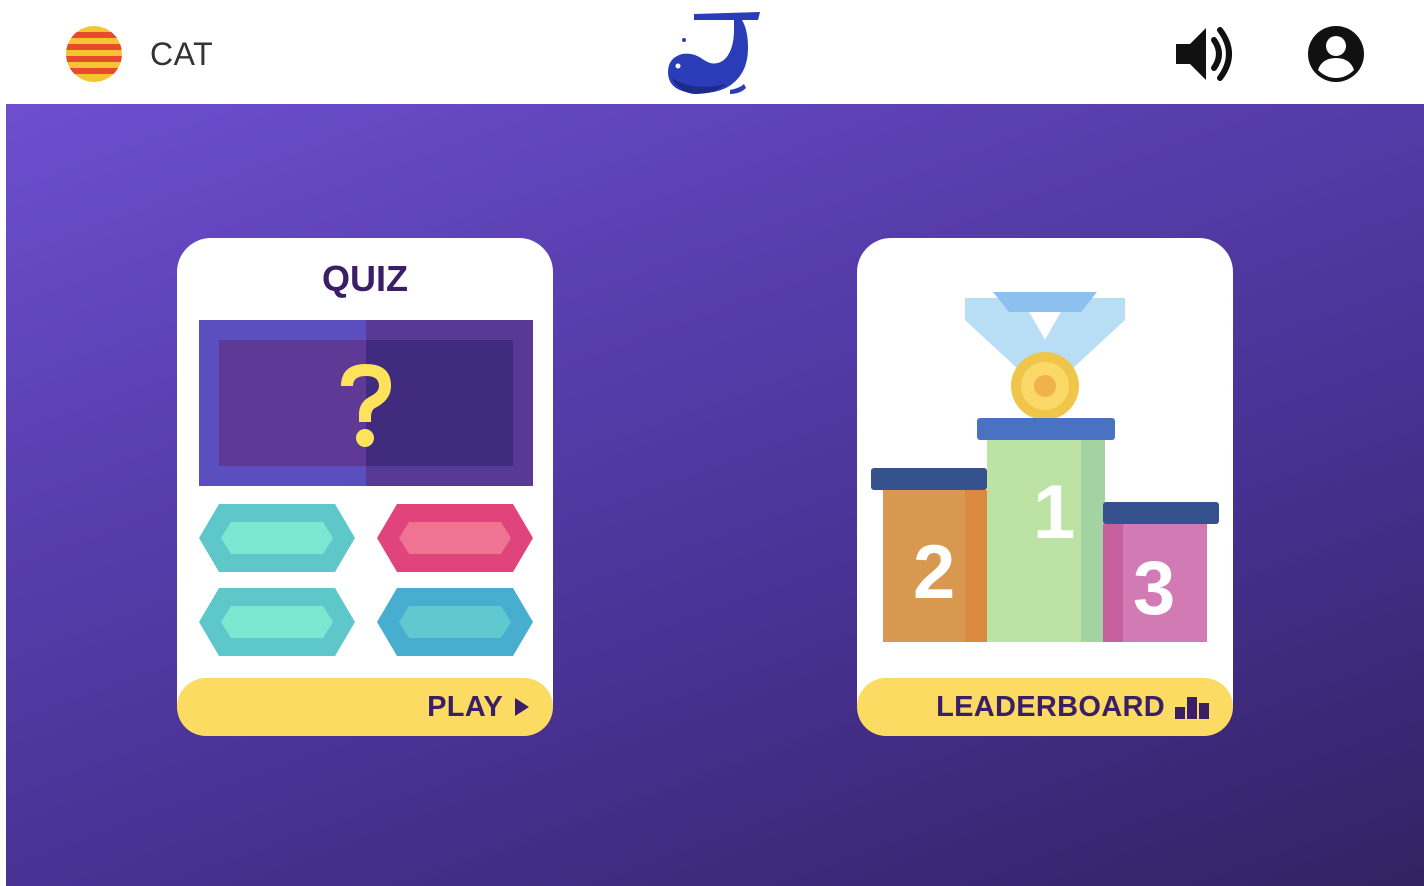 This screenshot has width=1424, height=886. What do you see at coordinates (934, 572) in the screenshot?
I see `podium-second-label: 2` at bounding box center [934, 572].